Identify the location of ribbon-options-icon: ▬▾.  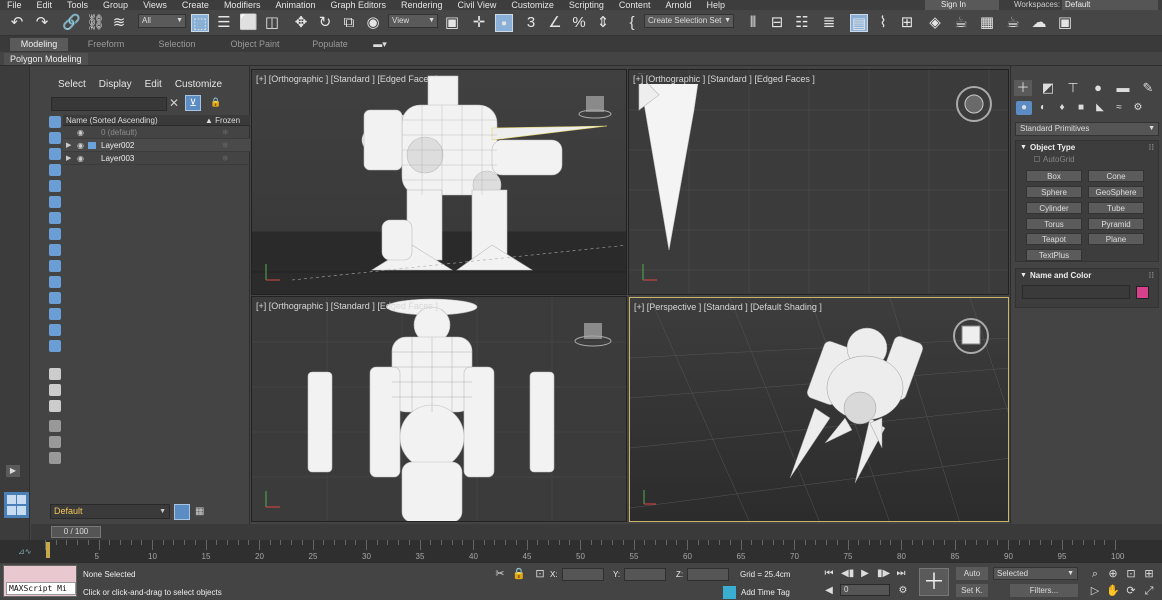
(380, 44).